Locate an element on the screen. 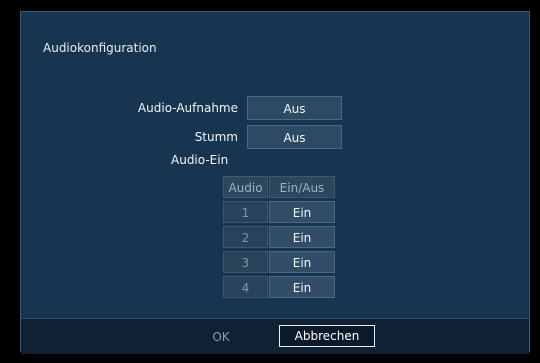 Image resolution: width=540 pixels, height=363 pixels. dialog-title: Audiokonfiguration is located at coordinates (100, 48).